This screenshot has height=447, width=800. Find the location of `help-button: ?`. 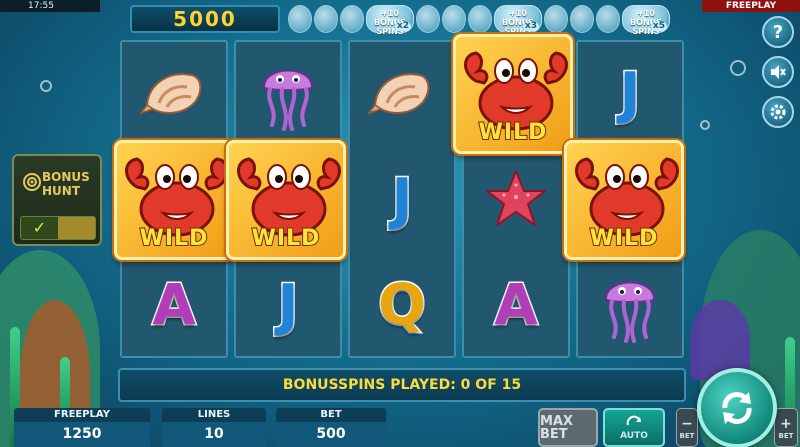

help-button: ? is located at coordinates (778, 32).